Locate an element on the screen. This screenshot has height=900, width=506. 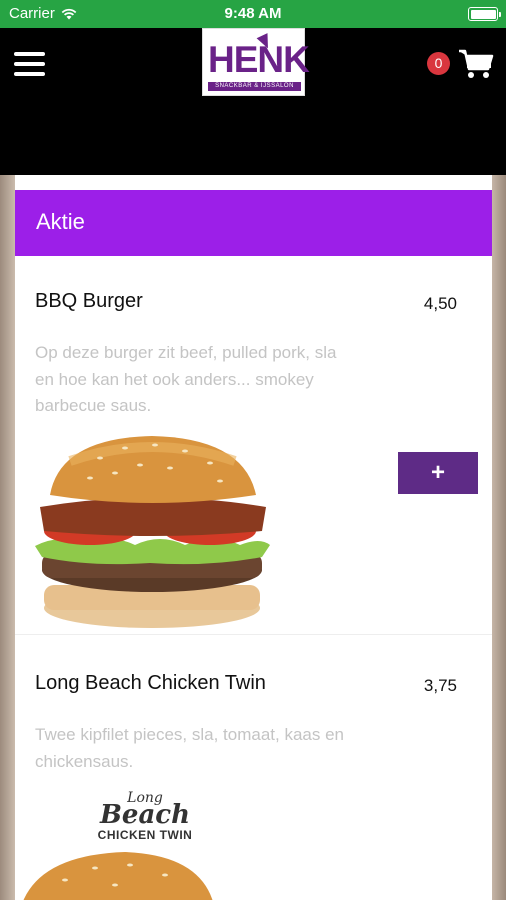
section-header: Aktie is located at coordinates (253, 223).